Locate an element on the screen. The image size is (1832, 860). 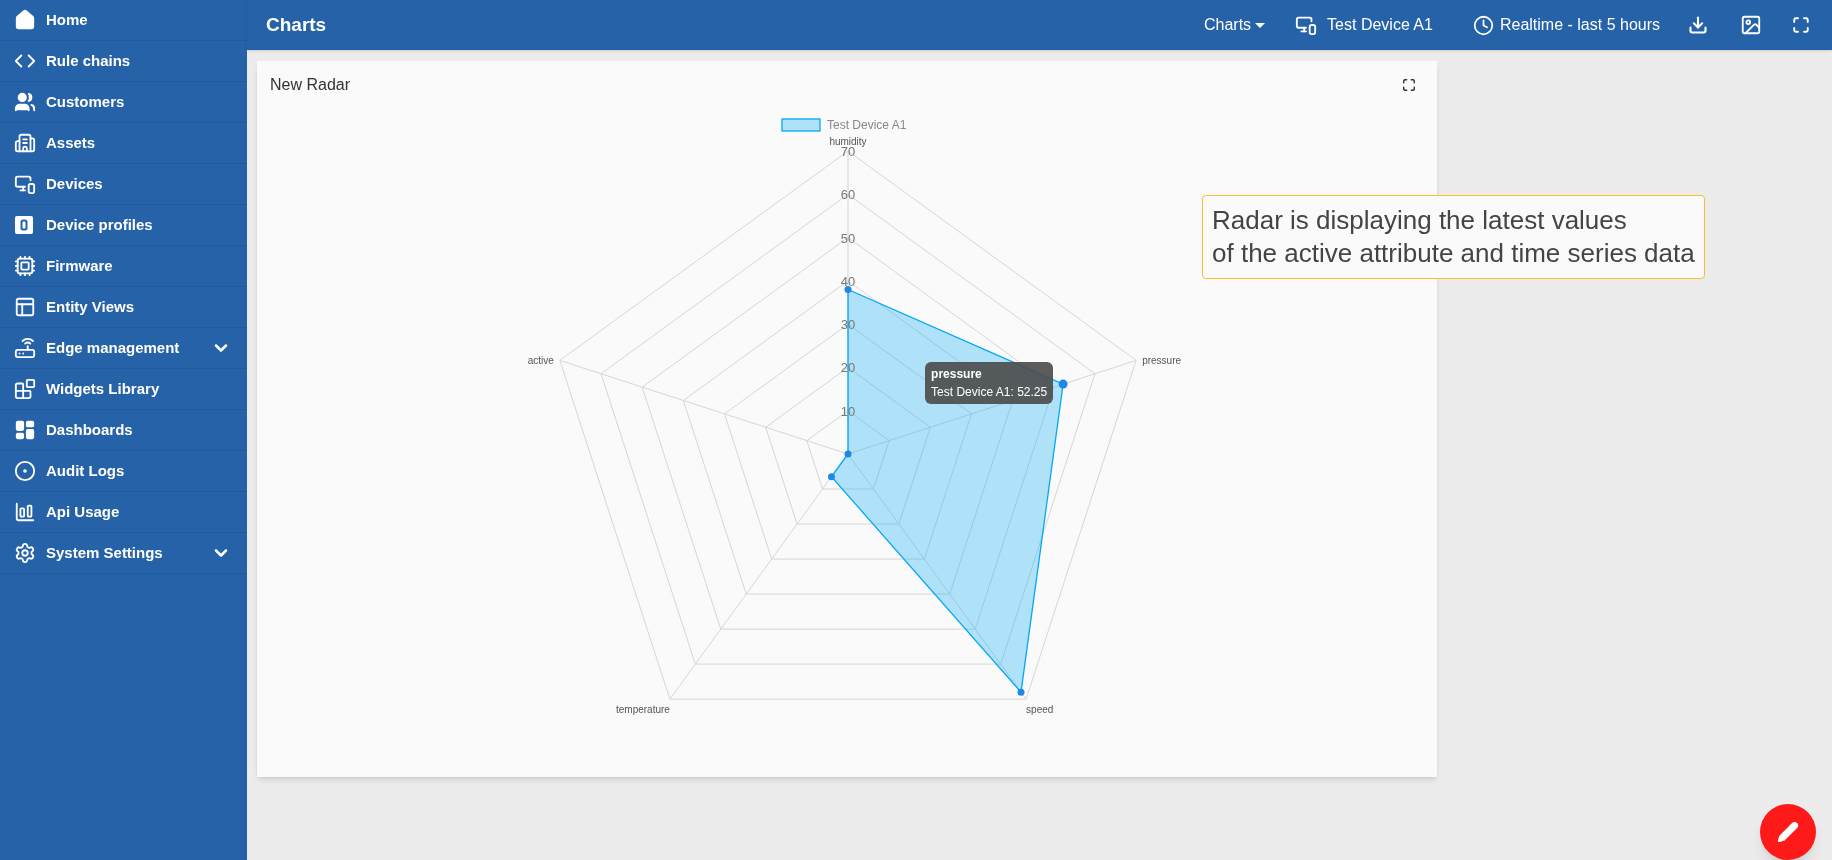
axis-label: humidity is located at coordinates (848, 141).